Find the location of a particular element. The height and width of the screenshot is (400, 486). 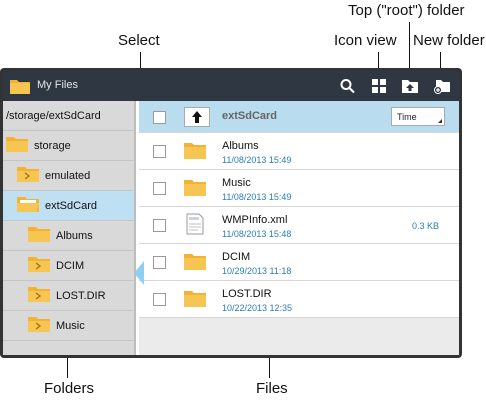

folder-app-icon is located at coordinates (20, 87).